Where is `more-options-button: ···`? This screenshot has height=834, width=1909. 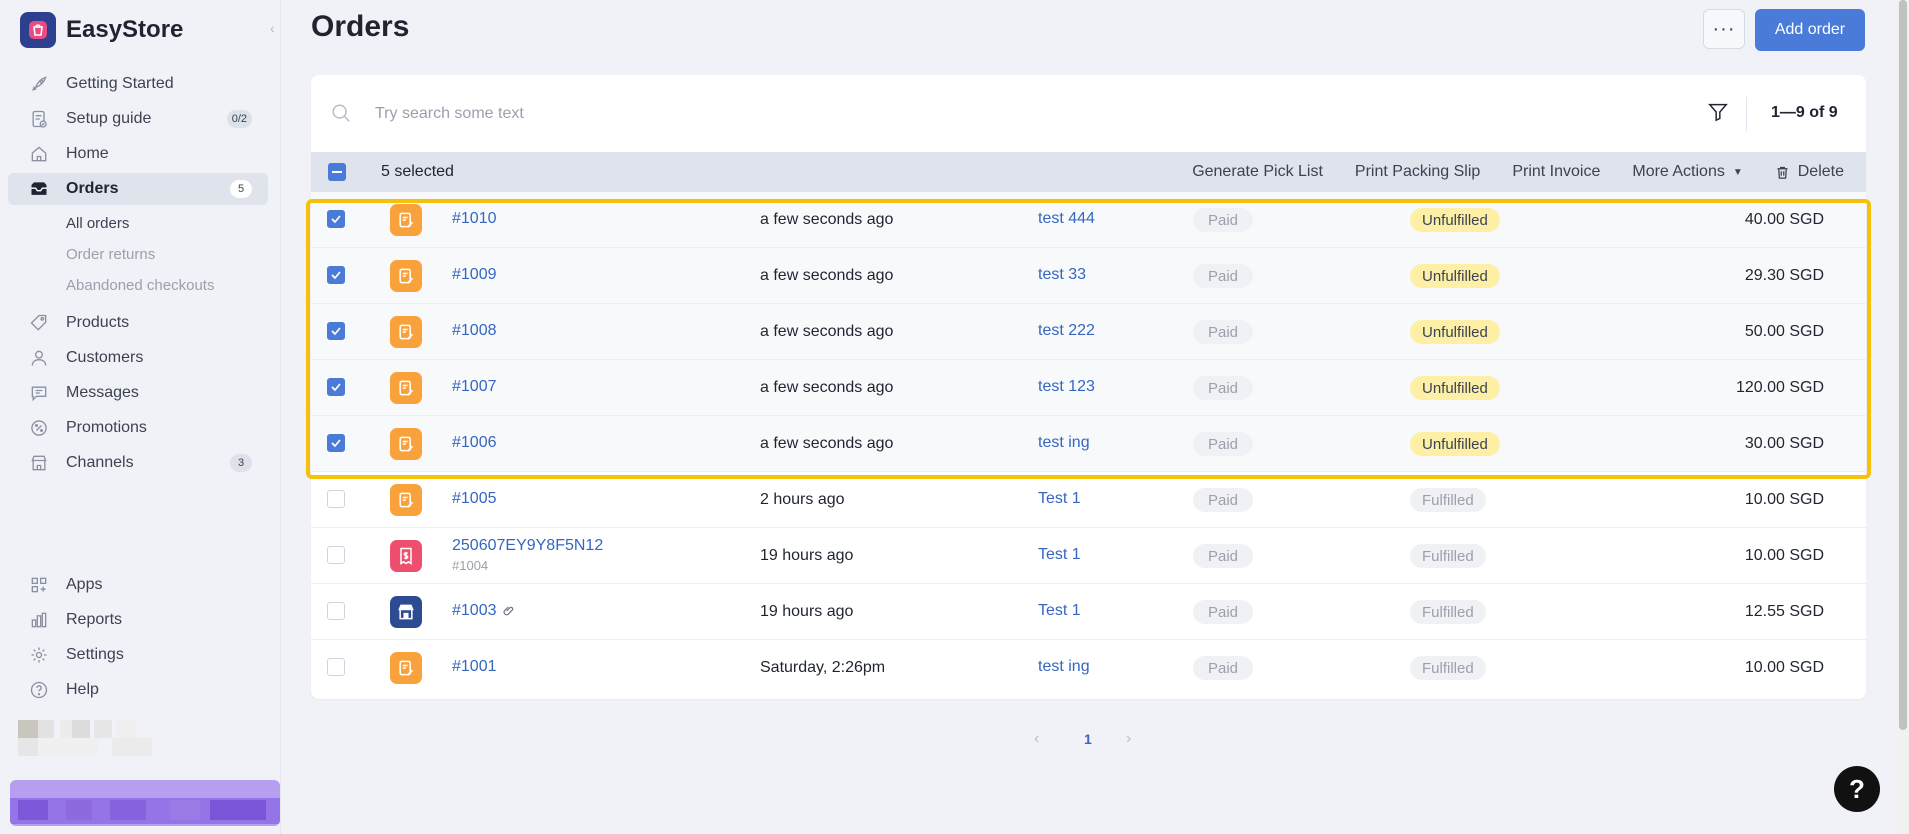 more-options-button: ··· is located at coordinates (1724, 29).